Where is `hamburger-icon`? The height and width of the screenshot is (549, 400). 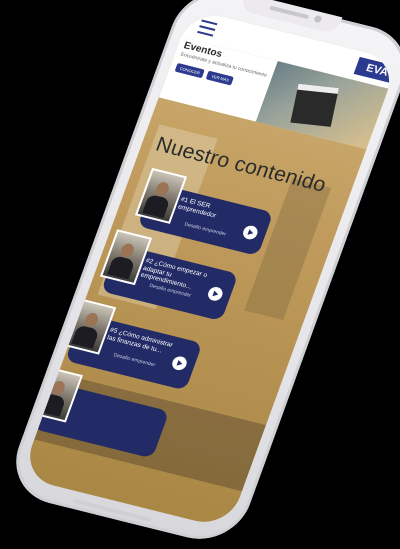
hamburger-icon is located at coordinates (207, 28).